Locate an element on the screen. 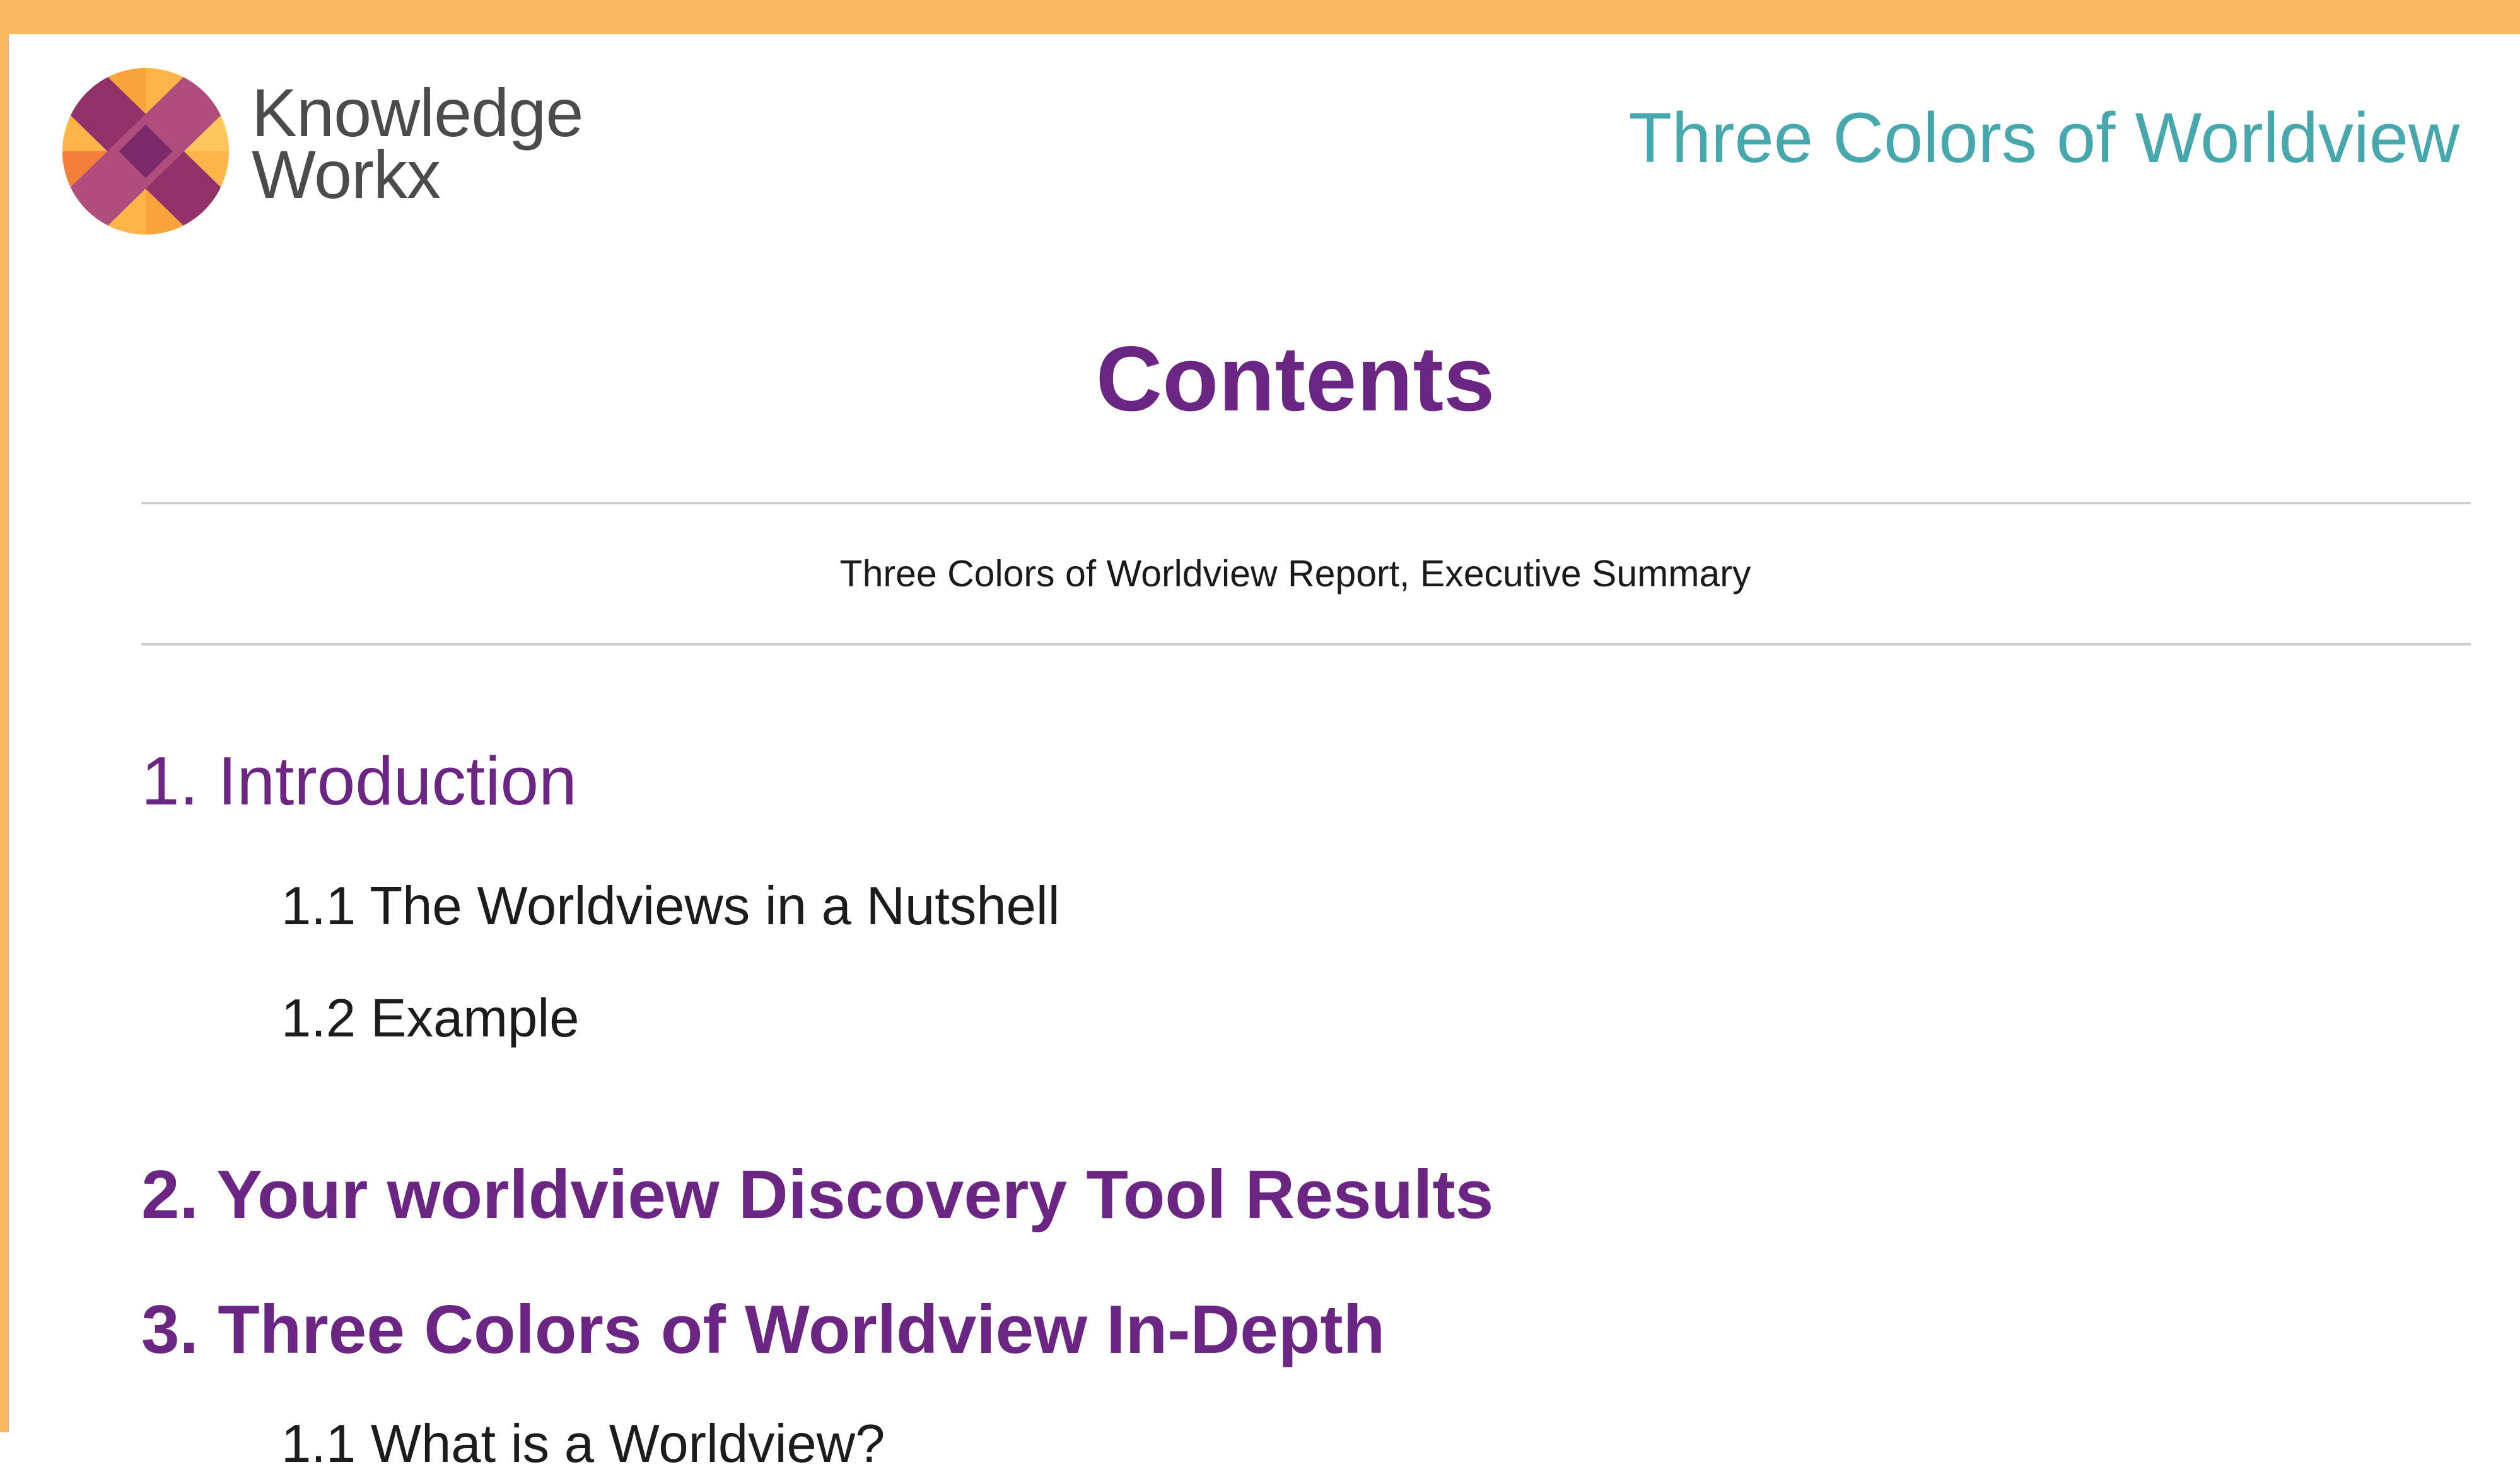 The image size is (2520, 1479). brand-name: Knowledge Workx is located at coordinates (417, 143).